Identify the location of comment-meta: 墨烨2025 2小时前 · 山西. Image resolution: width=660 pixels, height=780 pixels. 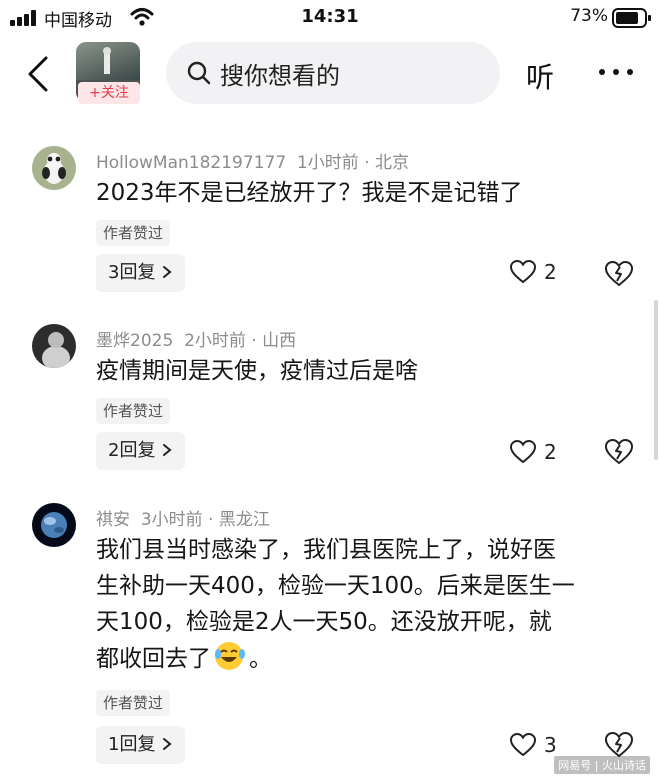
(196, 338).